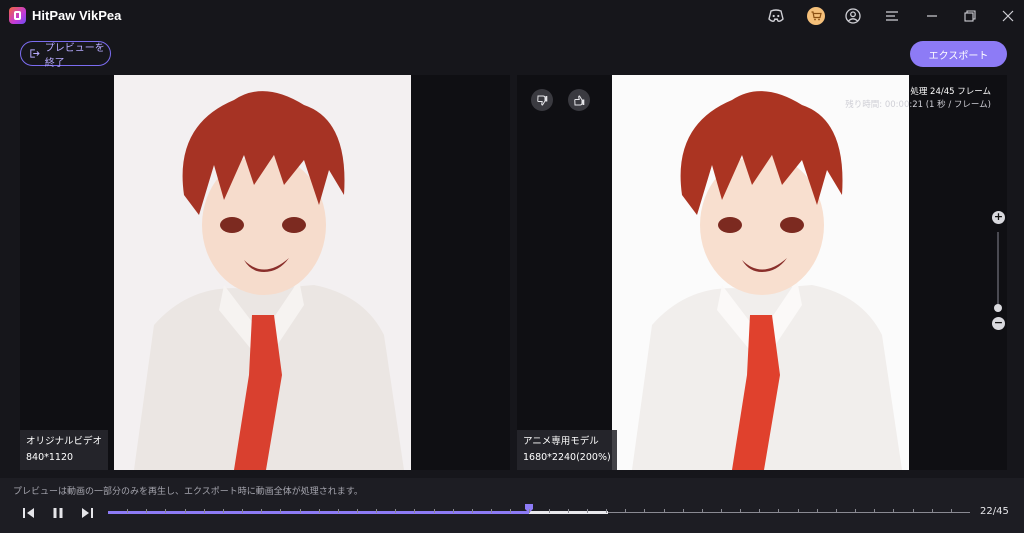  I want to click on enhanced-resolution: 1680*2240(200%), so click(567, 457).